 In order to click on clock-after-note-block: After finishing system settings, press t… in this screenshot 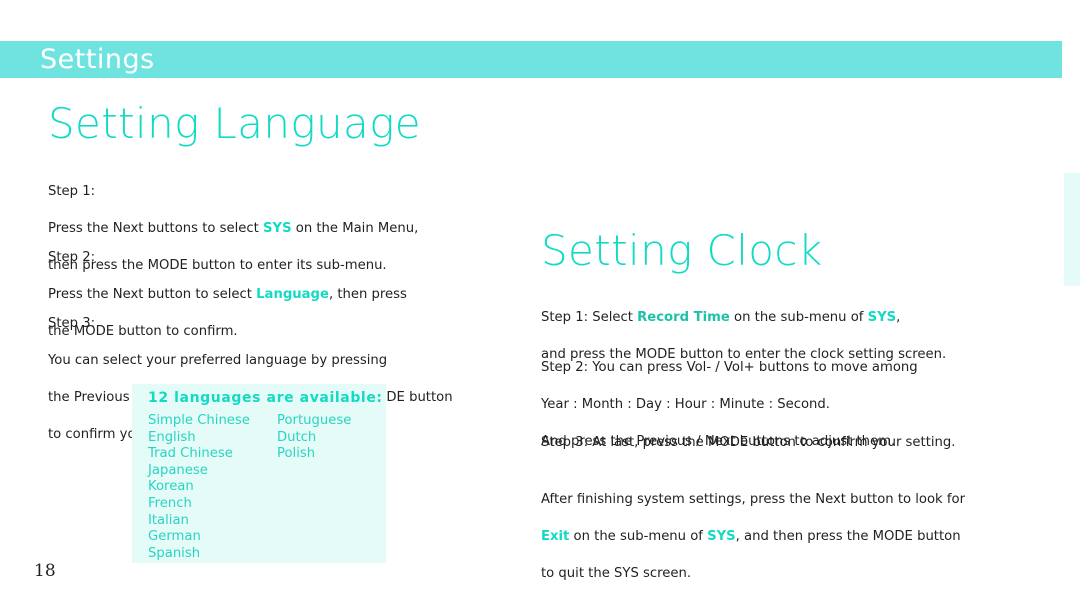, I will do `click(791, 528)`.